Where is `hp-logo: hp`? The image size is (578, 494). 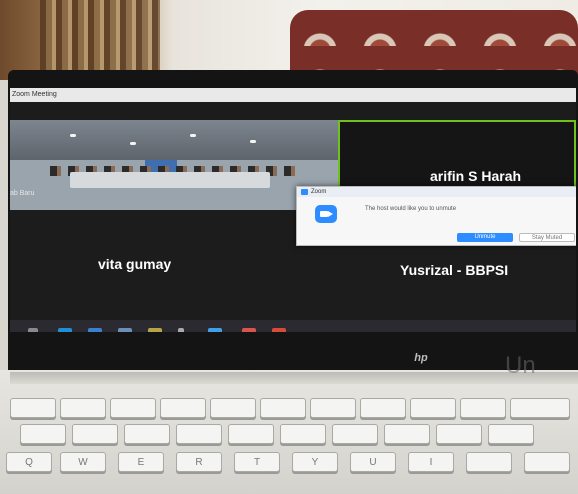
hp-logo: hp is located at coordinates (421, 358).